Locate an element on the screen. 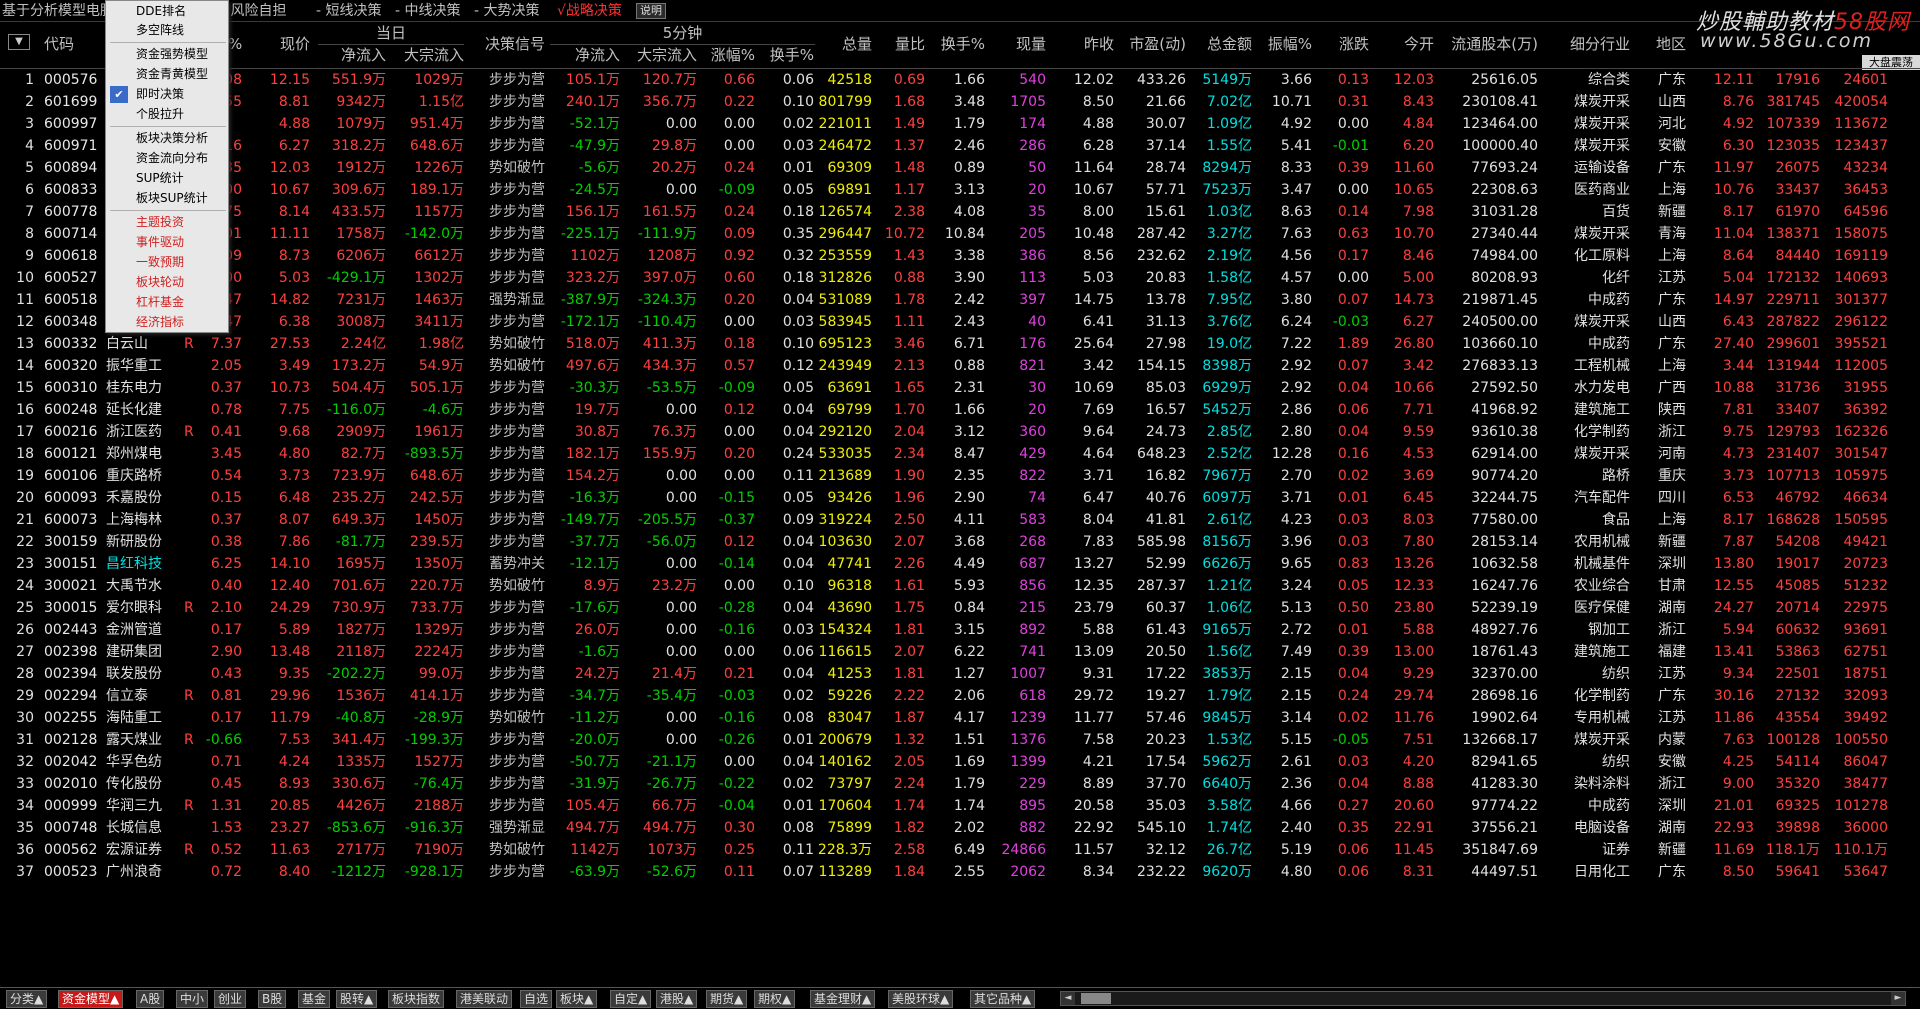  col-signal: 决策信号 is located at coordinates (507, 45).